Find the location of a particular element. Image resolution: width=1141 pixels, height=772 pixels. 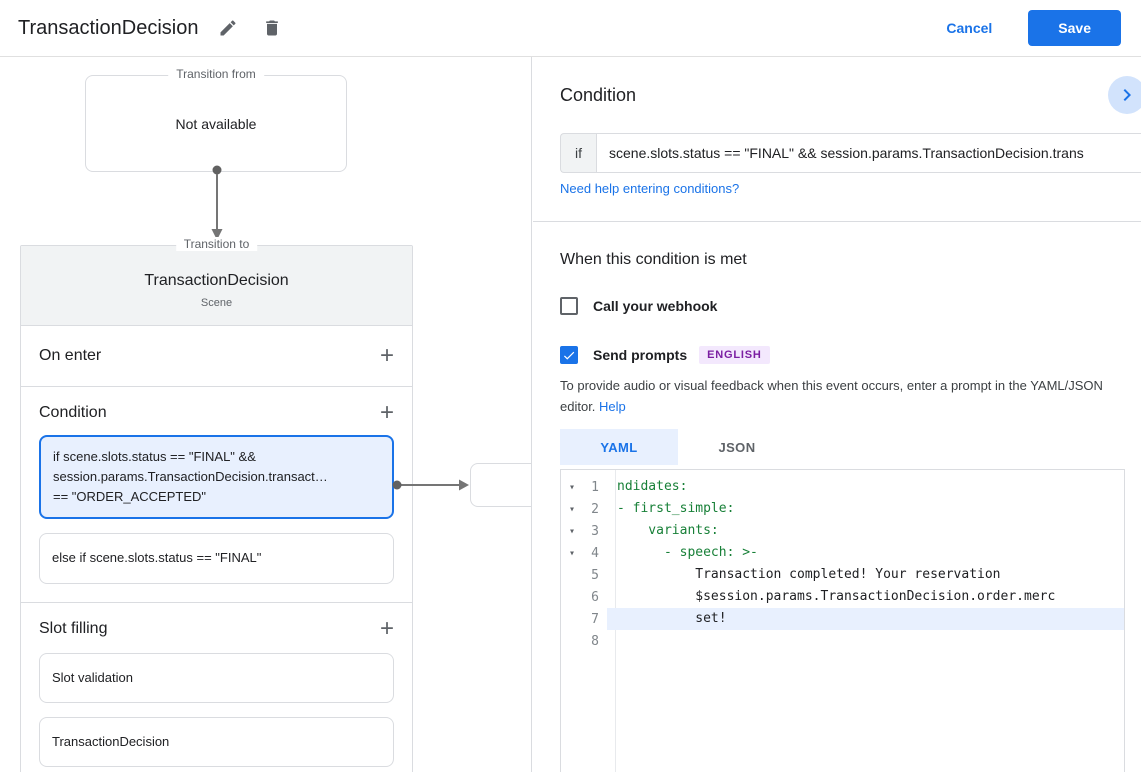

save-button: Save is located at coordinates (1074, 28).